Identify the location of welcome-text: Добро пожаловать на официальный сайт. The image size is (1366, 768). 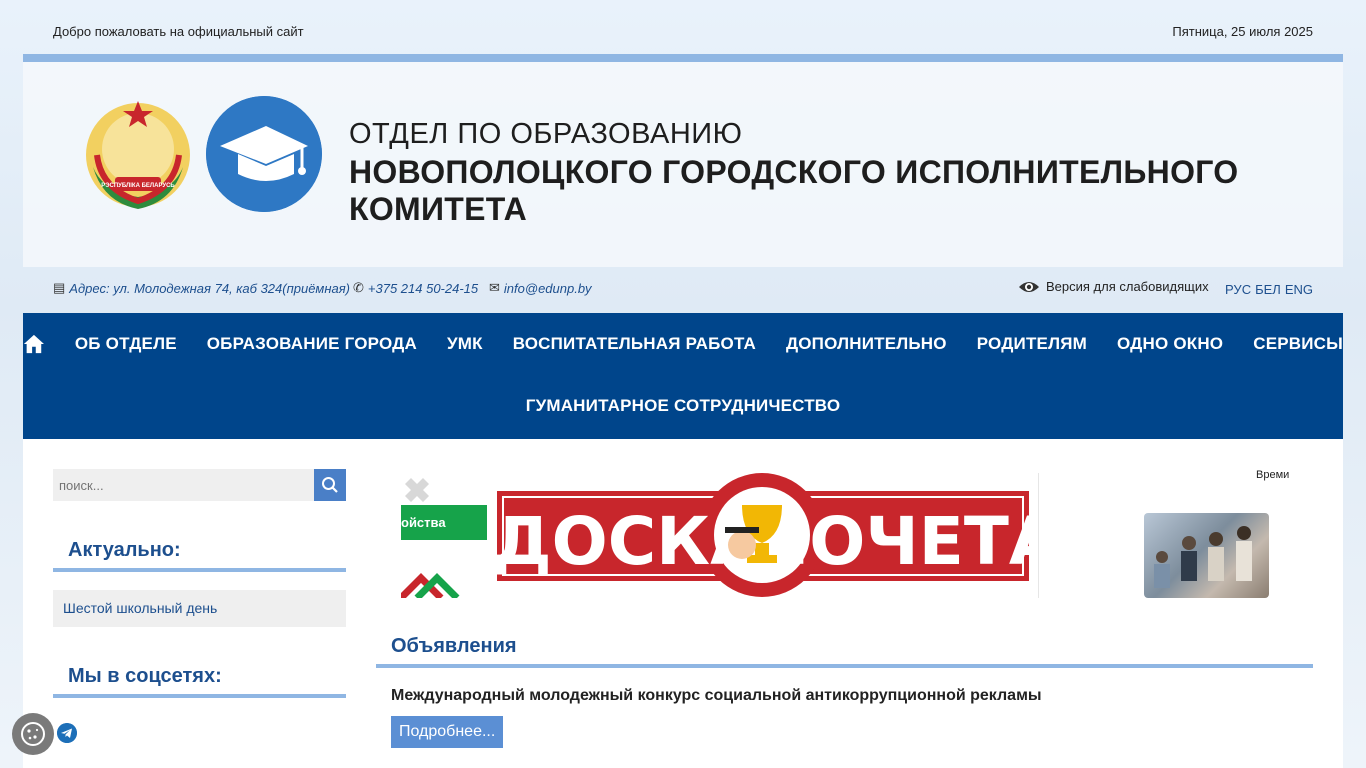
(178, 31).